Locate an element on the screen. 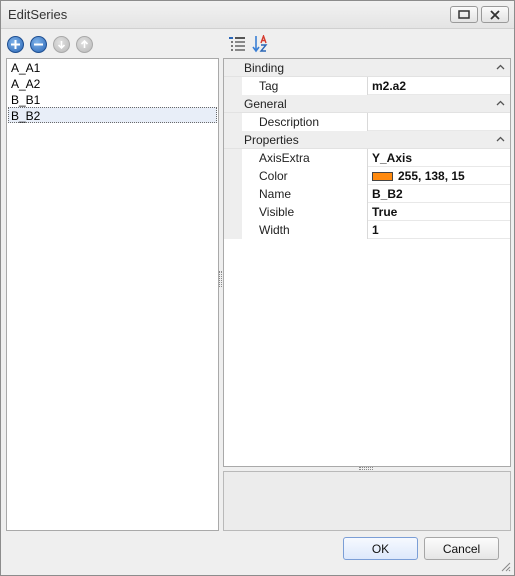  resize-grip-icon is located at coordinates (505, 566).